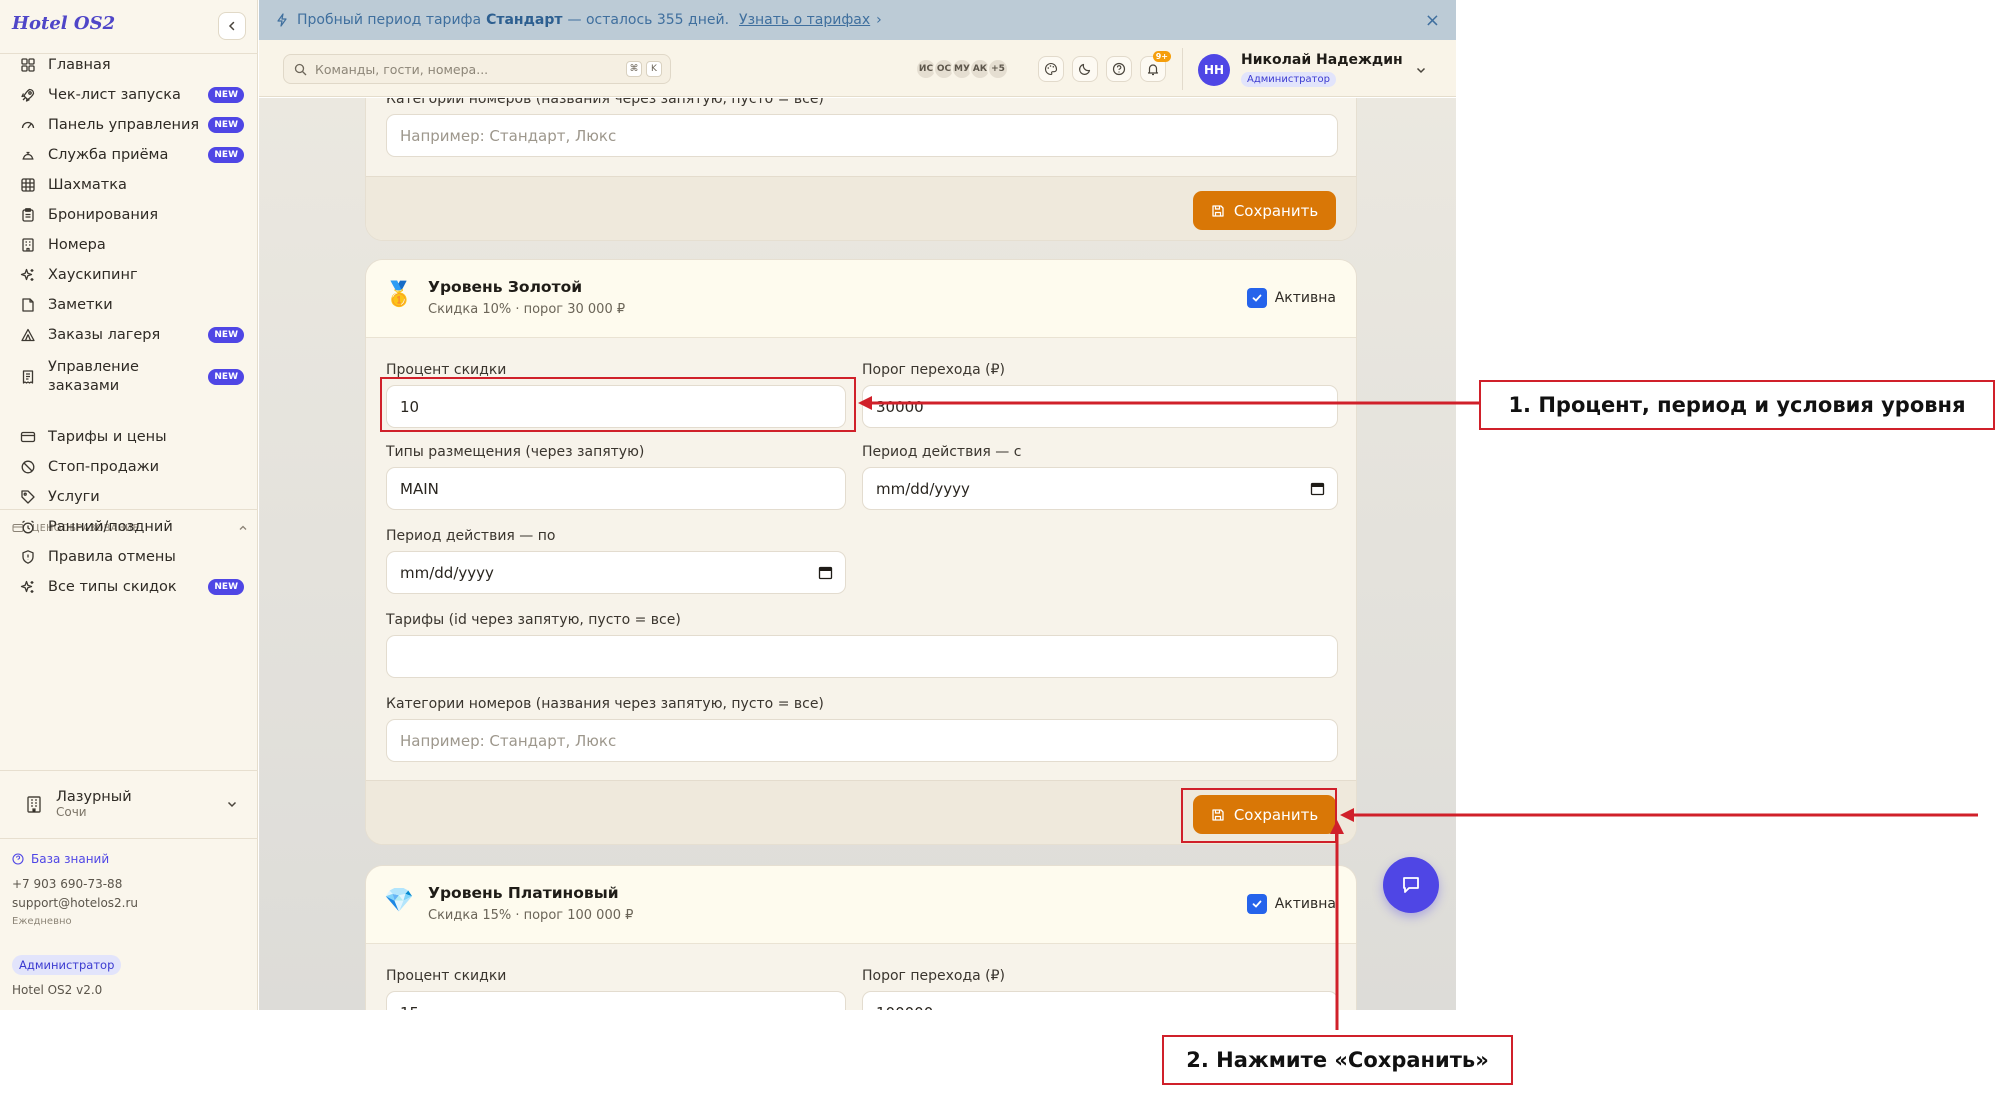 This screenshot has width=1995, height=1097. Describe the element at coordinates (618, 404) in the screenshot. I see `highlight-discount-field` at that location.